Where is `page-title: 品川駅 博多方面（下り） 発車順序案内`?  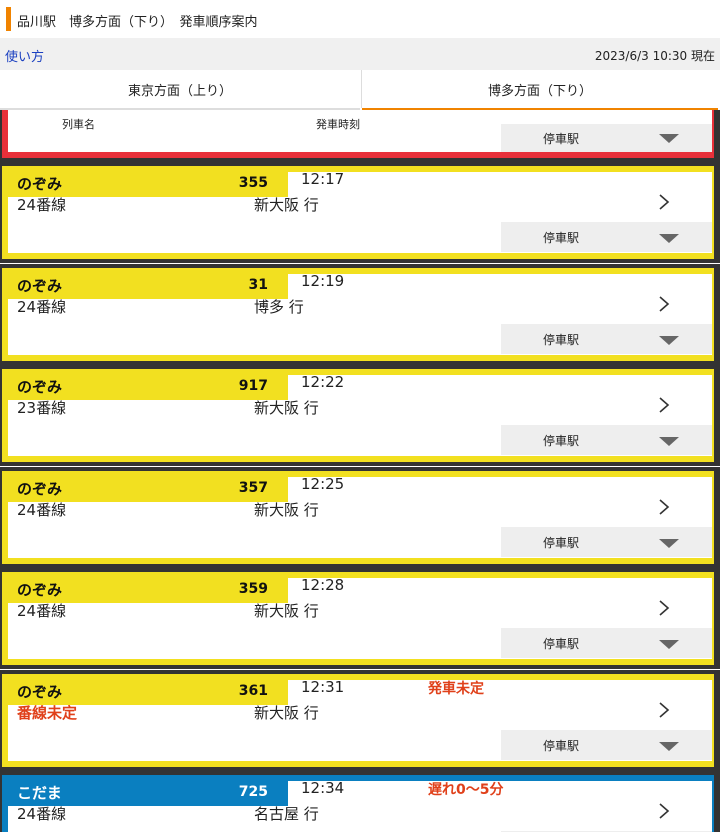
page-title: 品川駅 博多方面（下り） 発車順序案内 is located at coordinates (137, 22).